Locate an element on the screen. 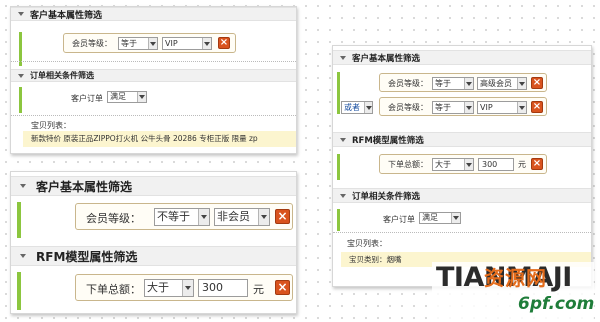  logic-select: 或者 is located at coordinates (357, 107).